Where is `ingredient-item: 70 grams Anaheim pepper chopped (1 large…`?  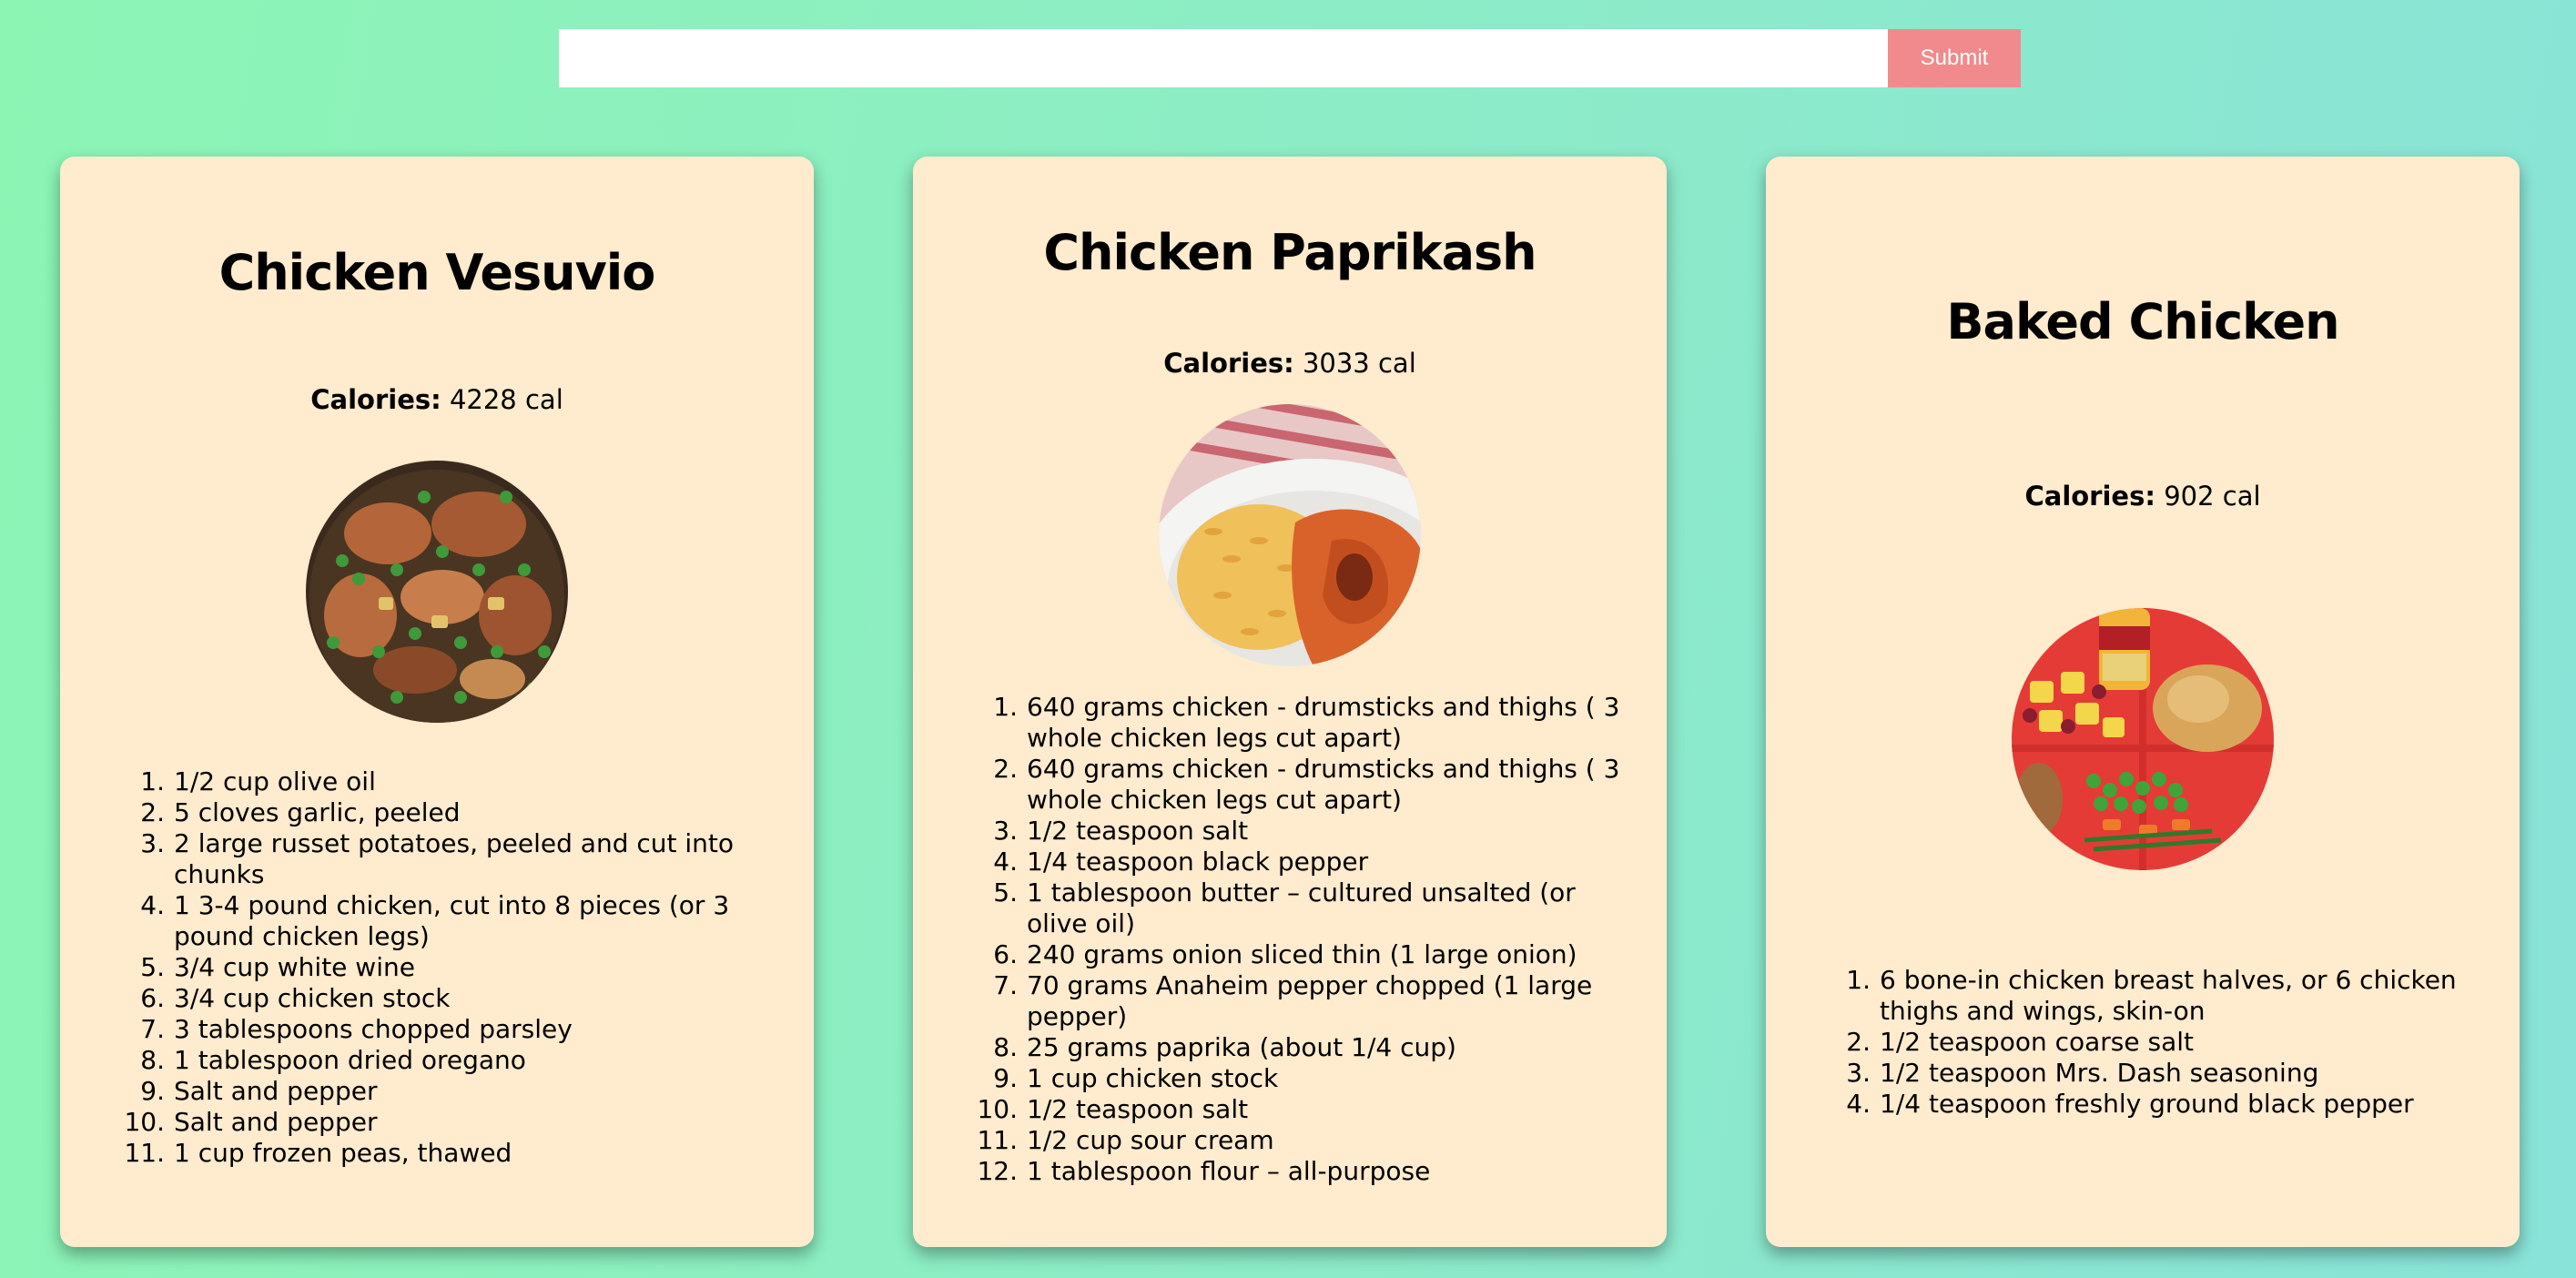 ingredient-item: 70 grams Anaheim pepper chopped (1 large… is located at coordinates (1293, 1000).